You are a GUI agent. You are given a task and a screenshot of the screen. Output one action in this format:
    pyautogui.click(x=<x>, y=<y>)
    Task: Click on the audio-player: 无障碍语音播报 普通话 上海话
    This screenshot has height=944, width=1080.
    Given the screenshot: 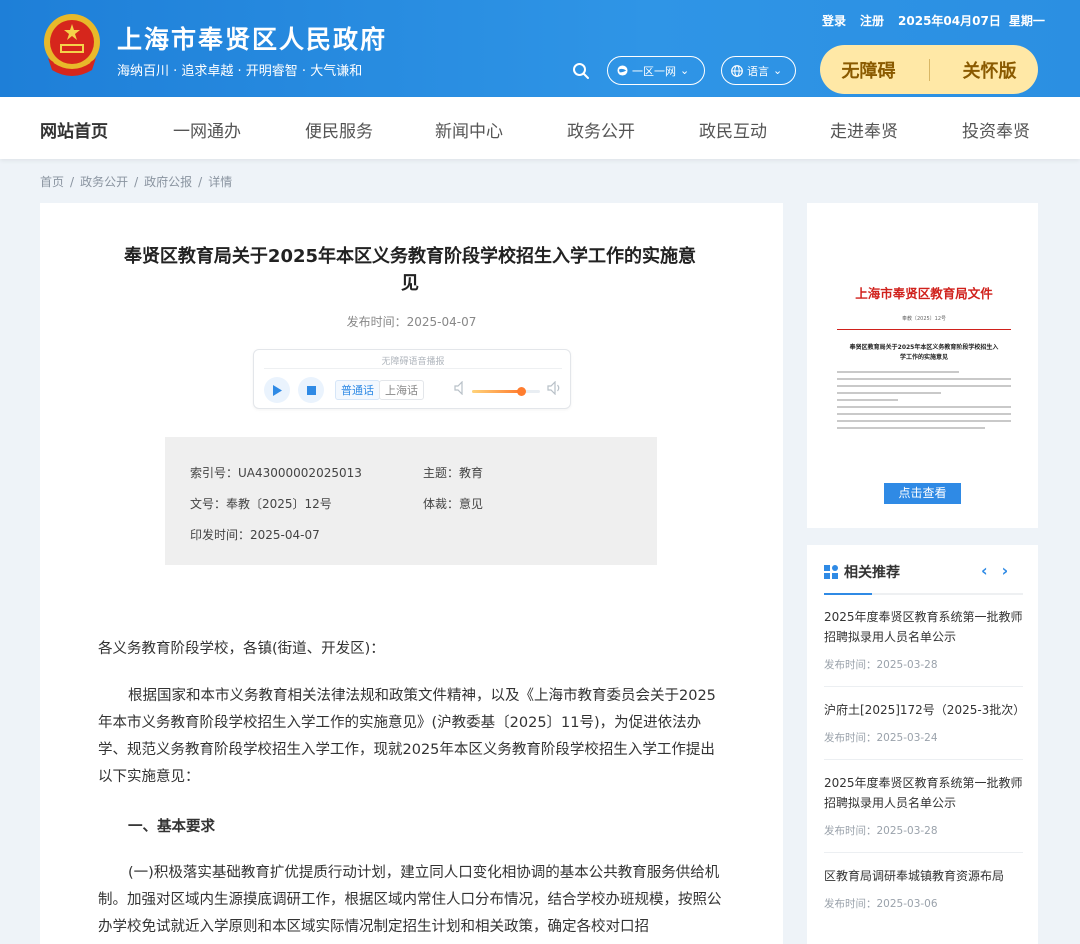 What is the action you would take?
    pyautogui.click(x=412, y=379)
    